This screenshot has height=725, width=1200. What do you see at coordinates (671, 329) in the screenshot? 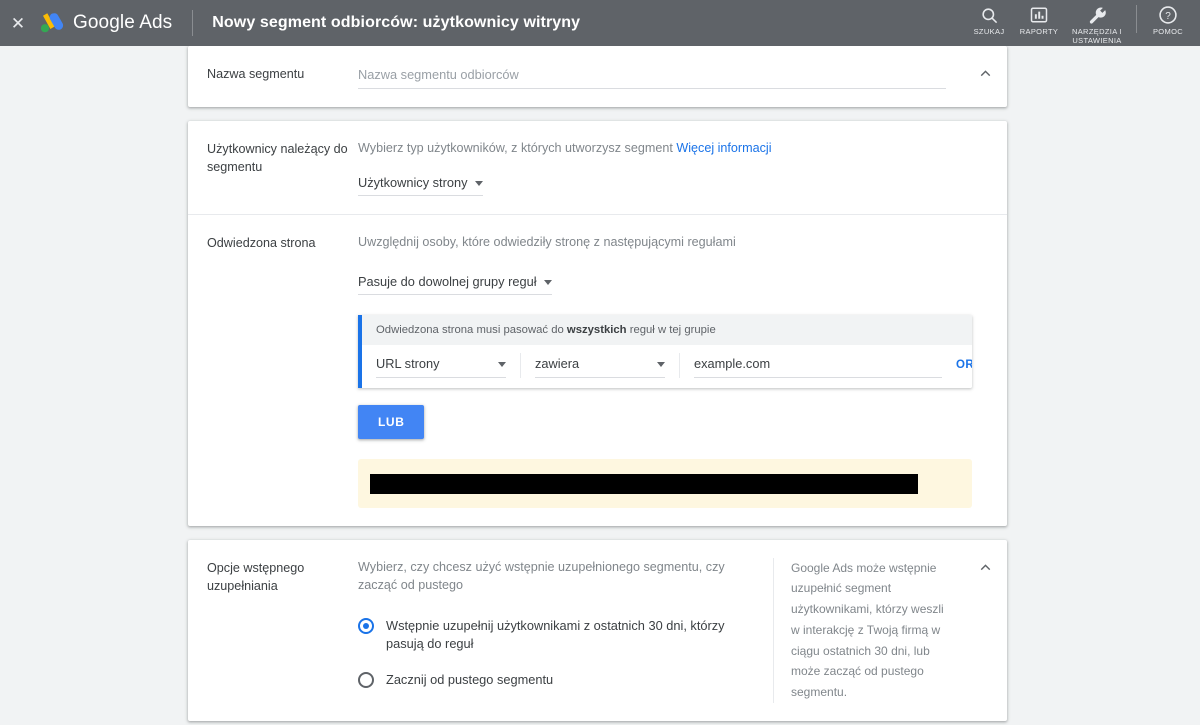
I see `rule-group-header-suffix: reguł w tej grupie` at bounding box center [671, 329].